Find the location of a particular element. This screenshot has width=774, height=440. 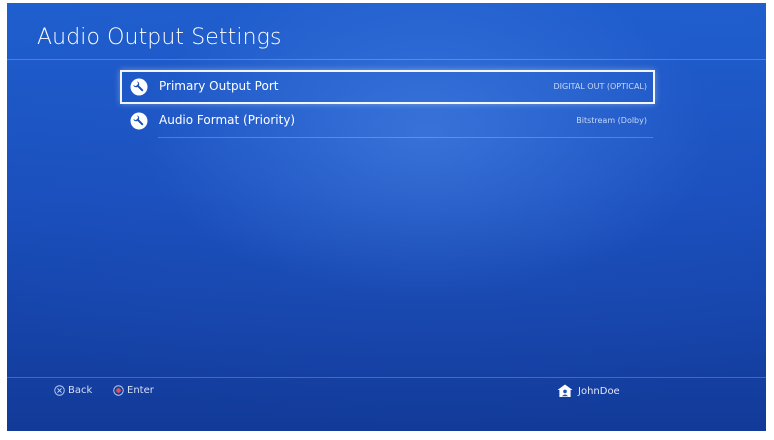

circle-button-icon is located at coordinates (118, 390).